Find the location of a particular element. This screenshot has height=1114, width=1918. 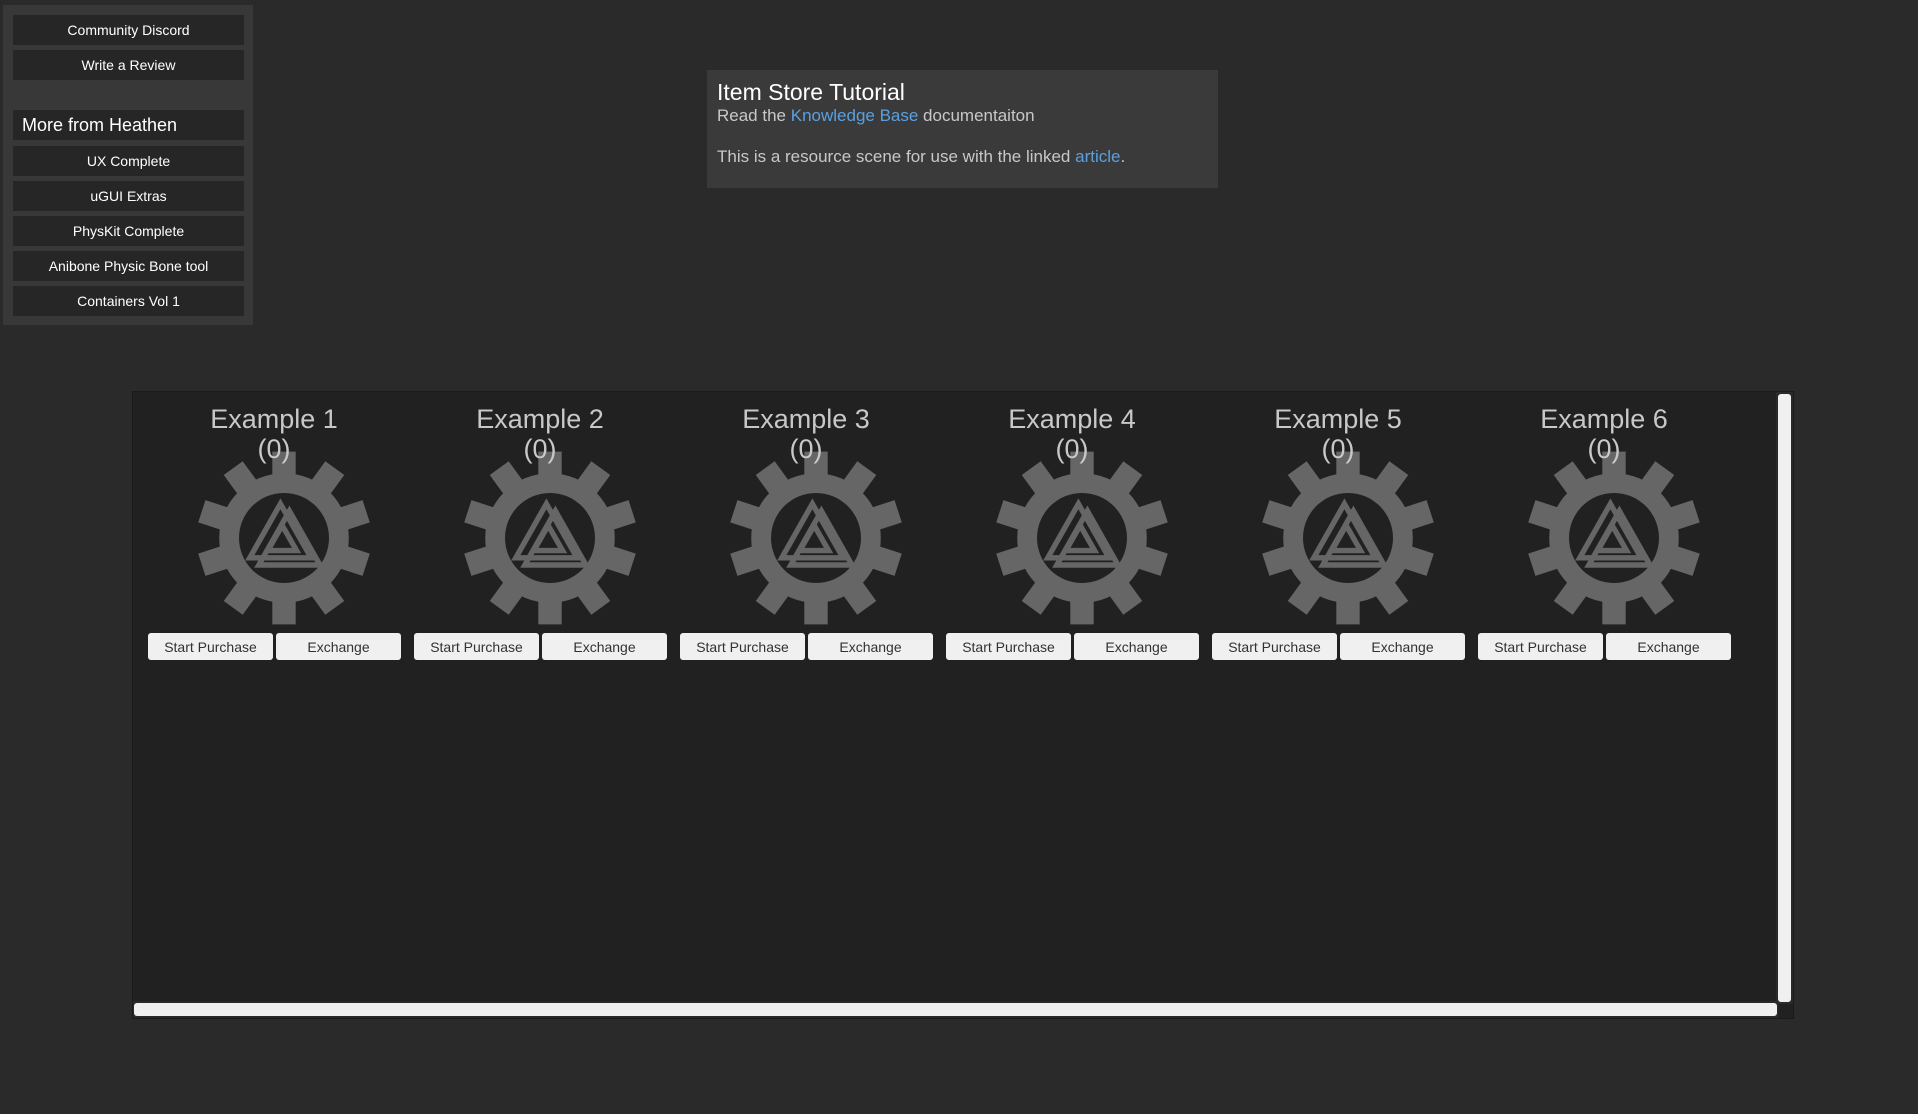

vertical-scrollbar-thumb is located at coordinates (1784, 698).